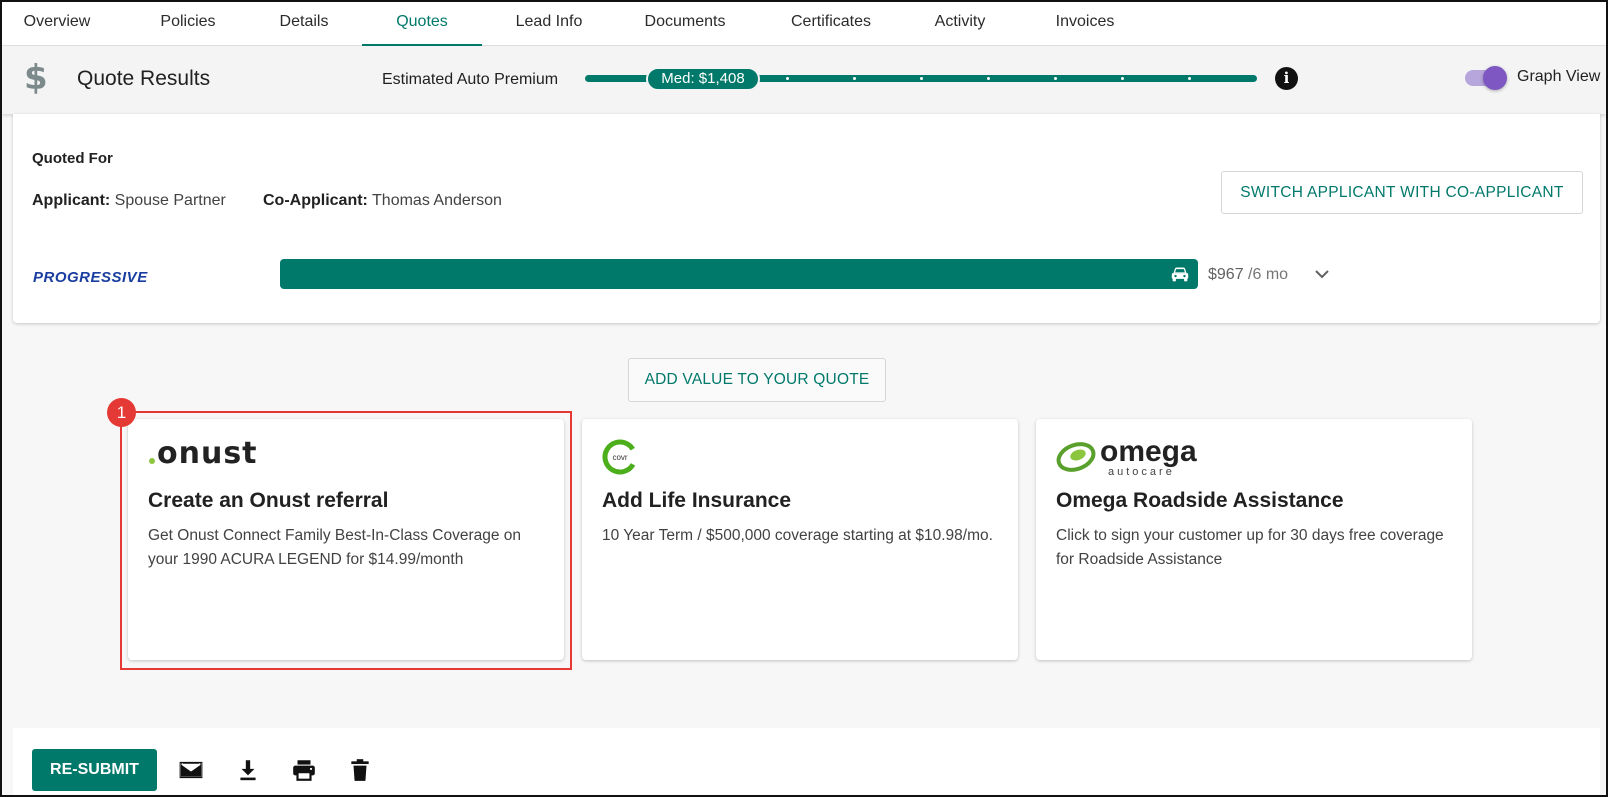  What do you see at coordinates (94, 770) in the screenshot?
I see `resubmit-button: RE-SUBMIT` at bounding box center [94, 770].